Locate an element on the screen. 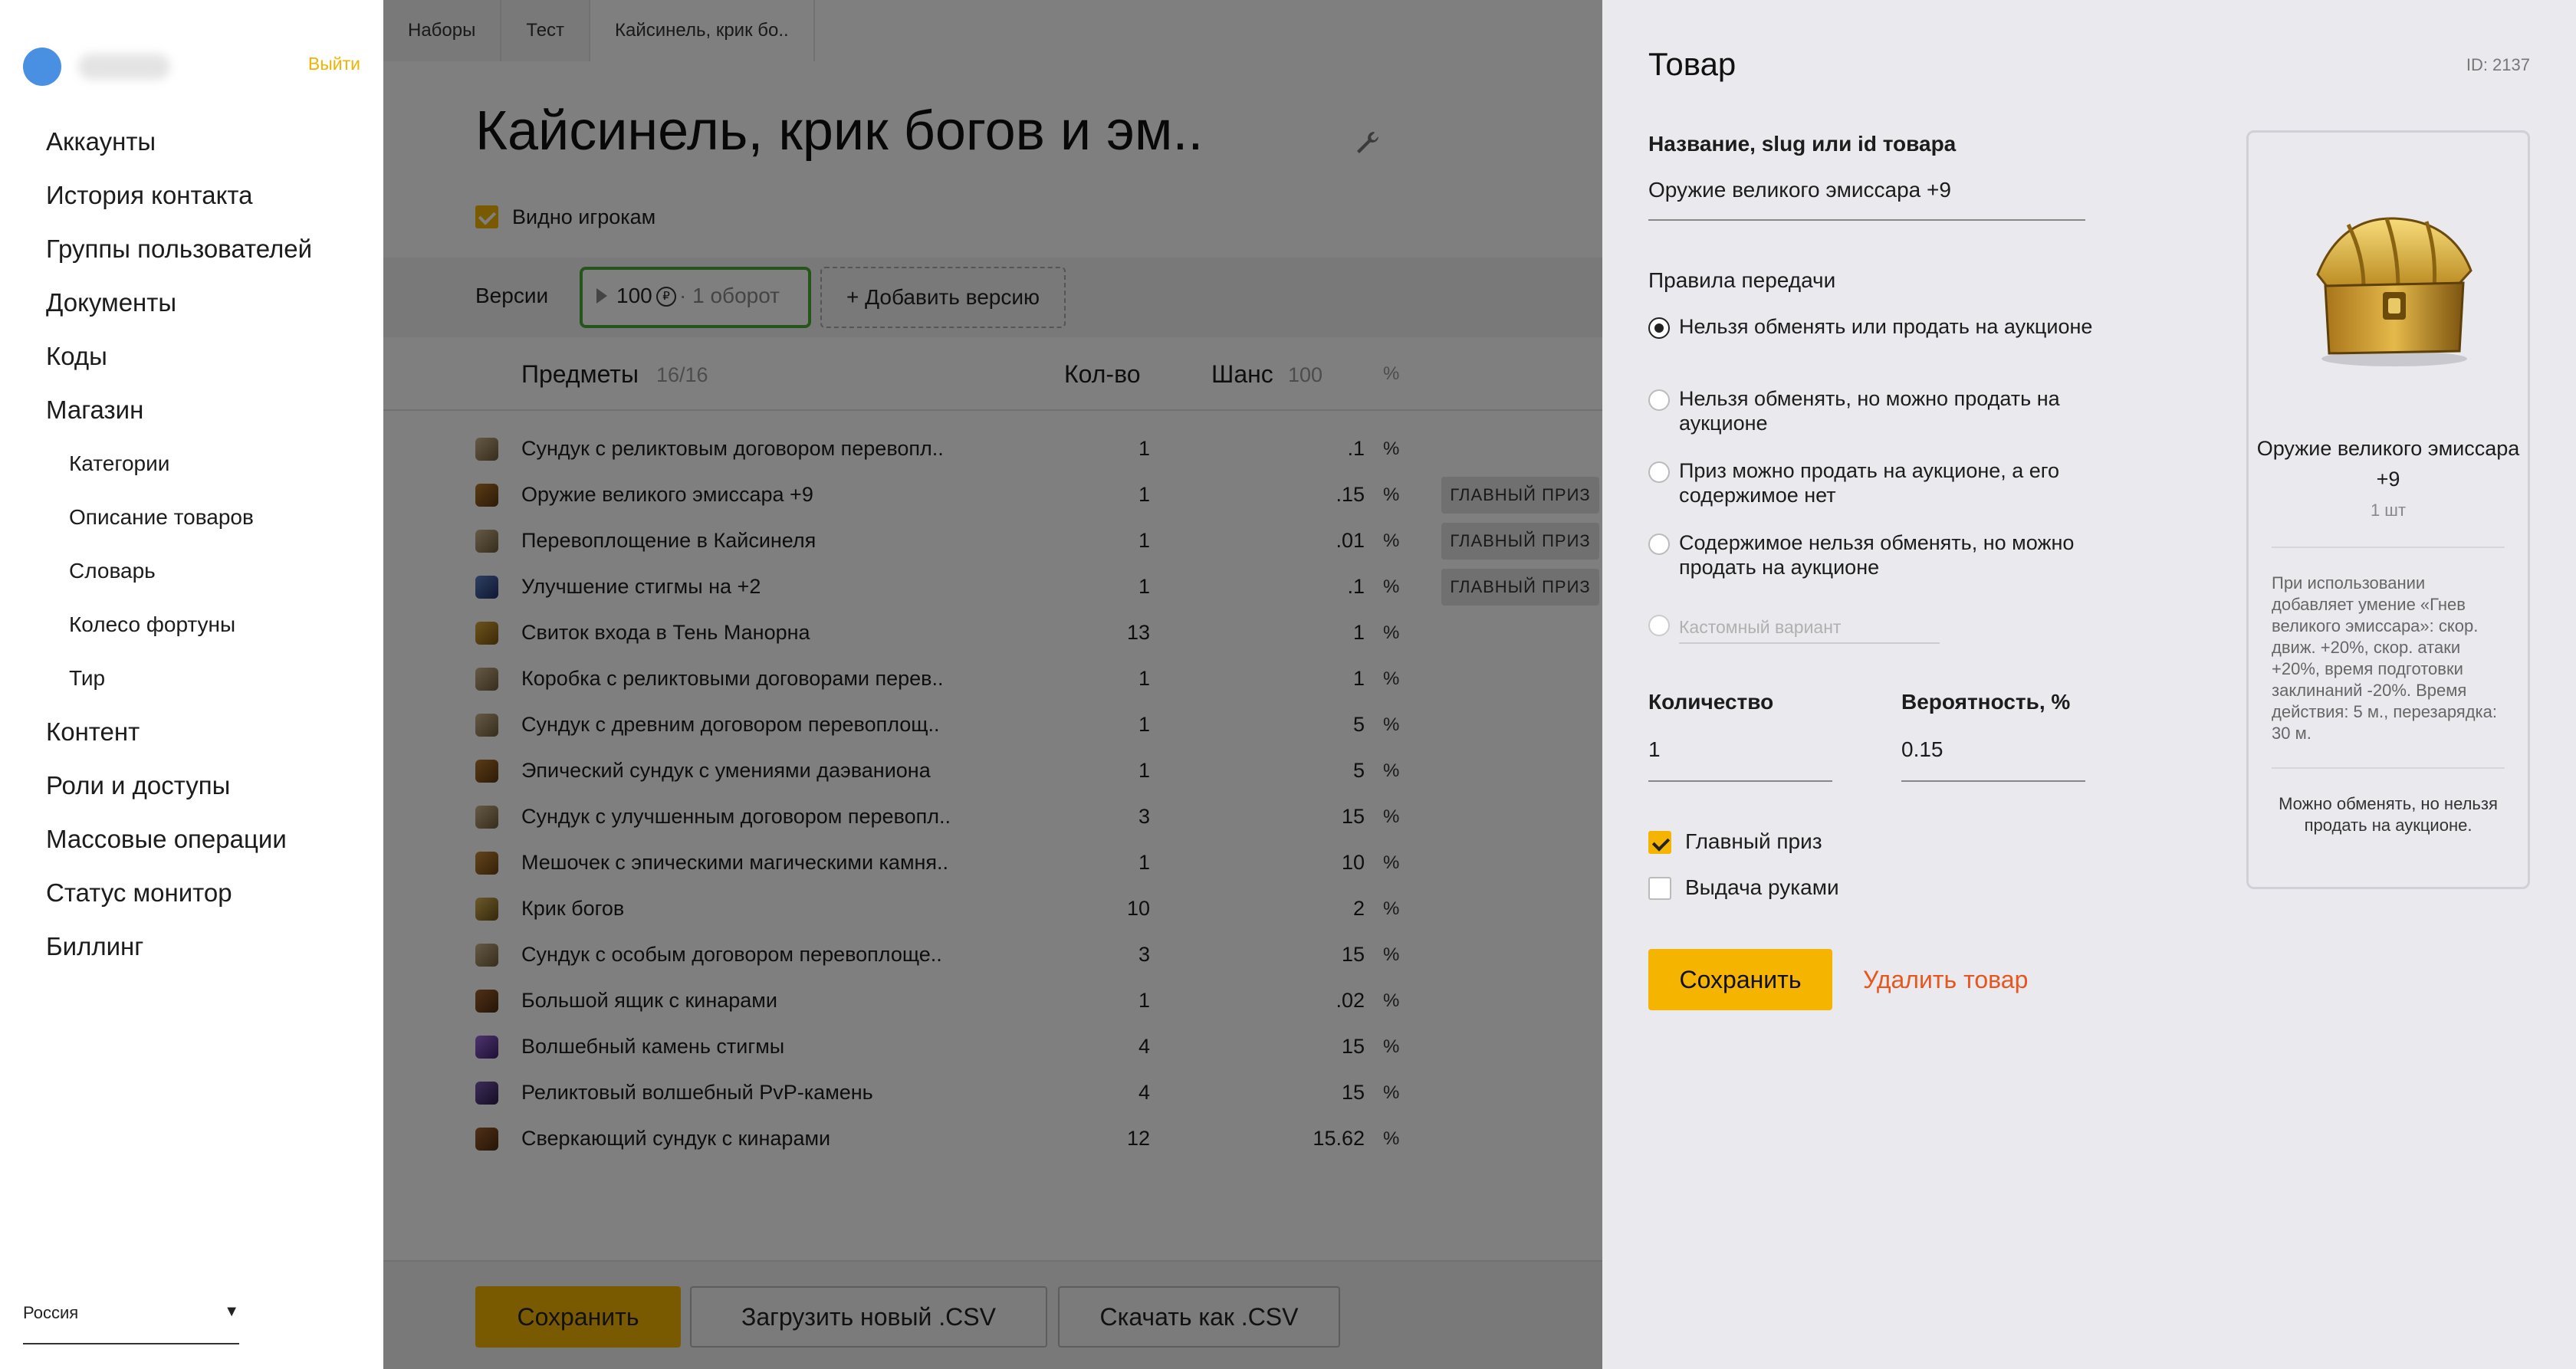 This screenshot has width=2576, height=1369. card-item-count: 1 шт is located at coordinates (2388, 510).